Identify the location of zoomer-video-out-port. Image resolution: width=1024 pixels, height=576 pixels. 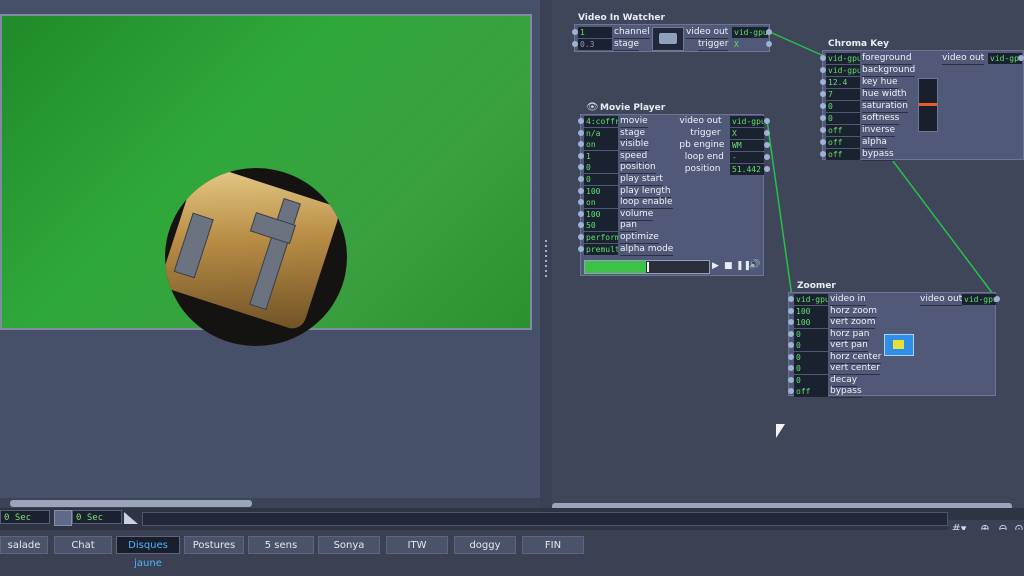
(997, 299).